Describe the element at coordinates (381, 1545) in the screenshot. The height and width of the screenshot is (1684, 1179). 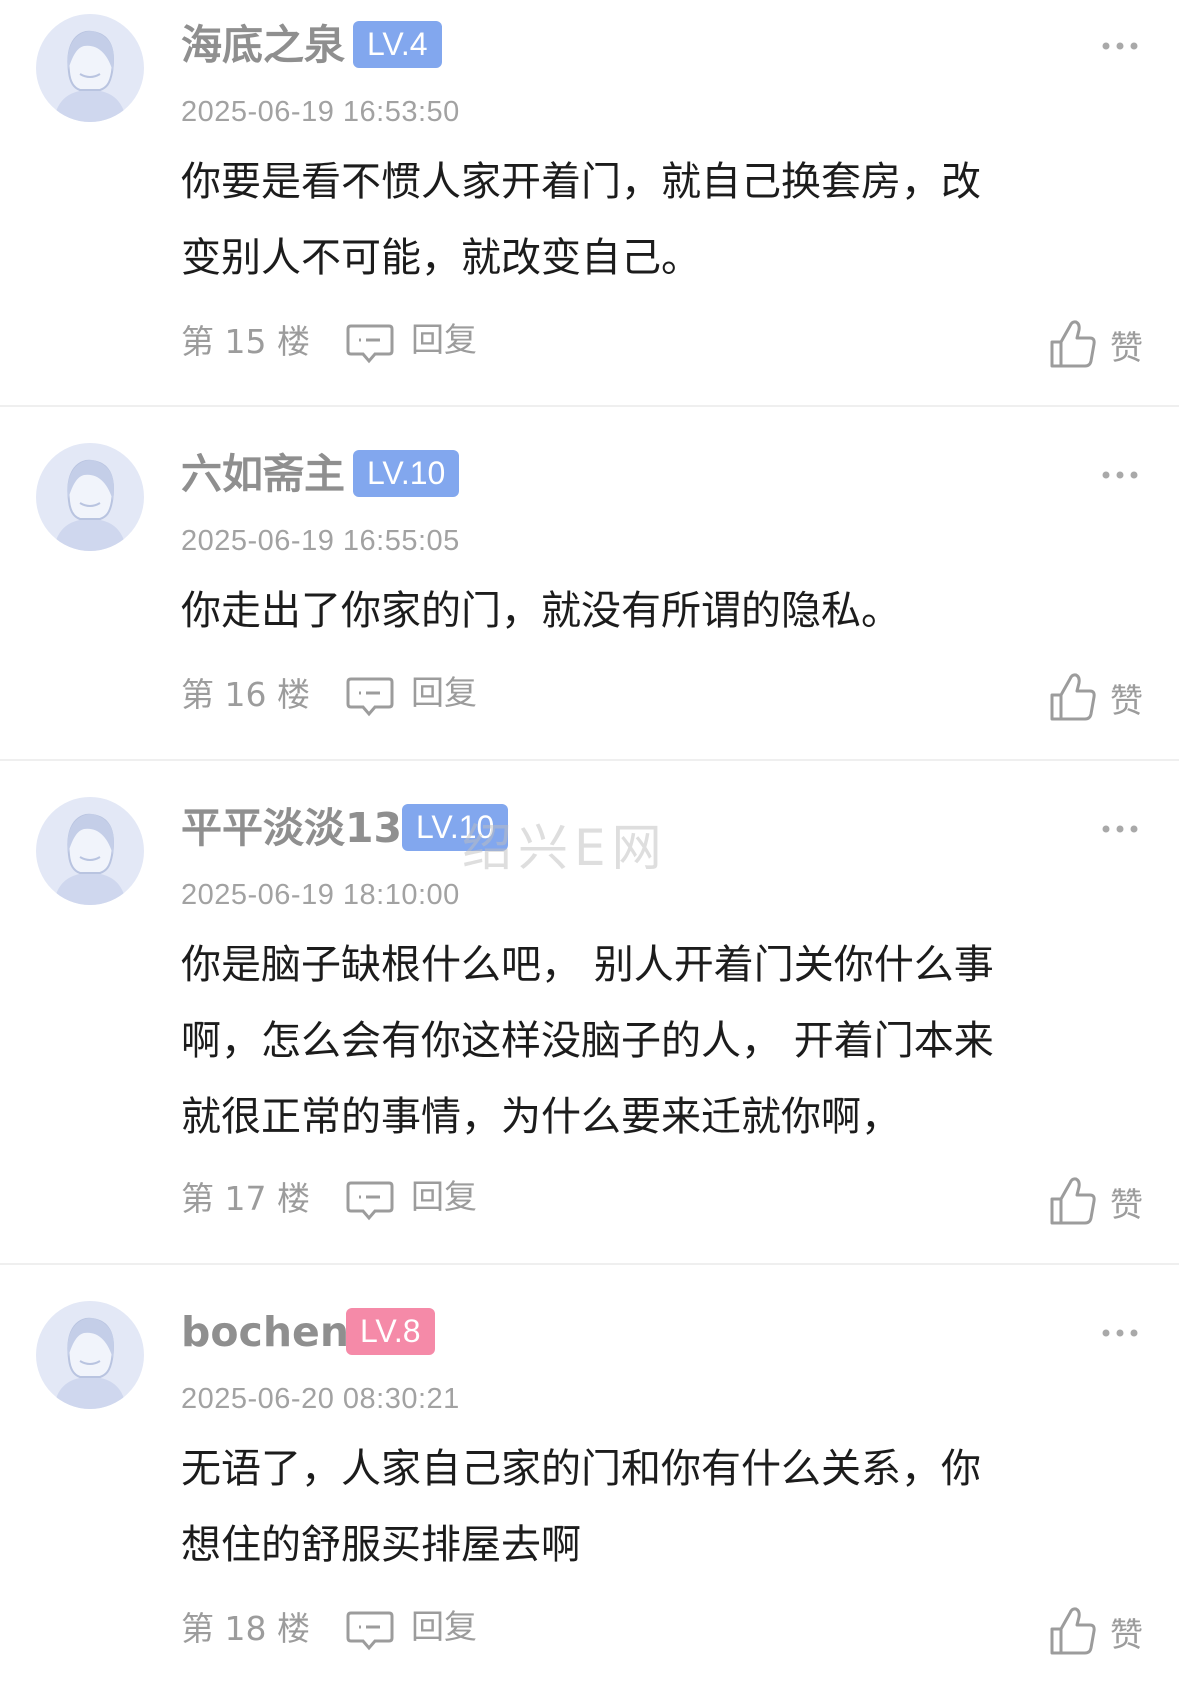
I see `content-line: 想住的舒服买排屋去啊` at that location.